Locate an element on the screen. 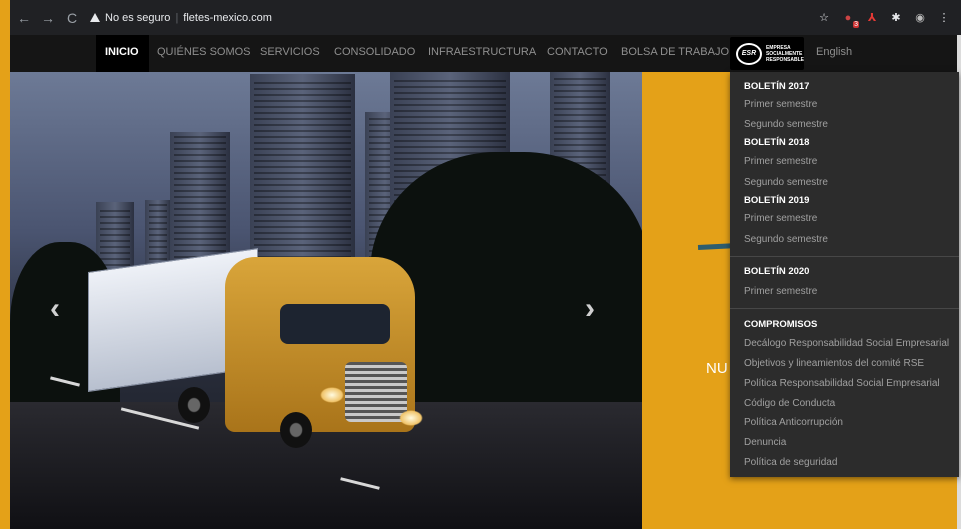 Image resolution: width=961 pixels, height=529 pixels. dropdown-item: Código de Conducta is located at coordinates (789, 403).